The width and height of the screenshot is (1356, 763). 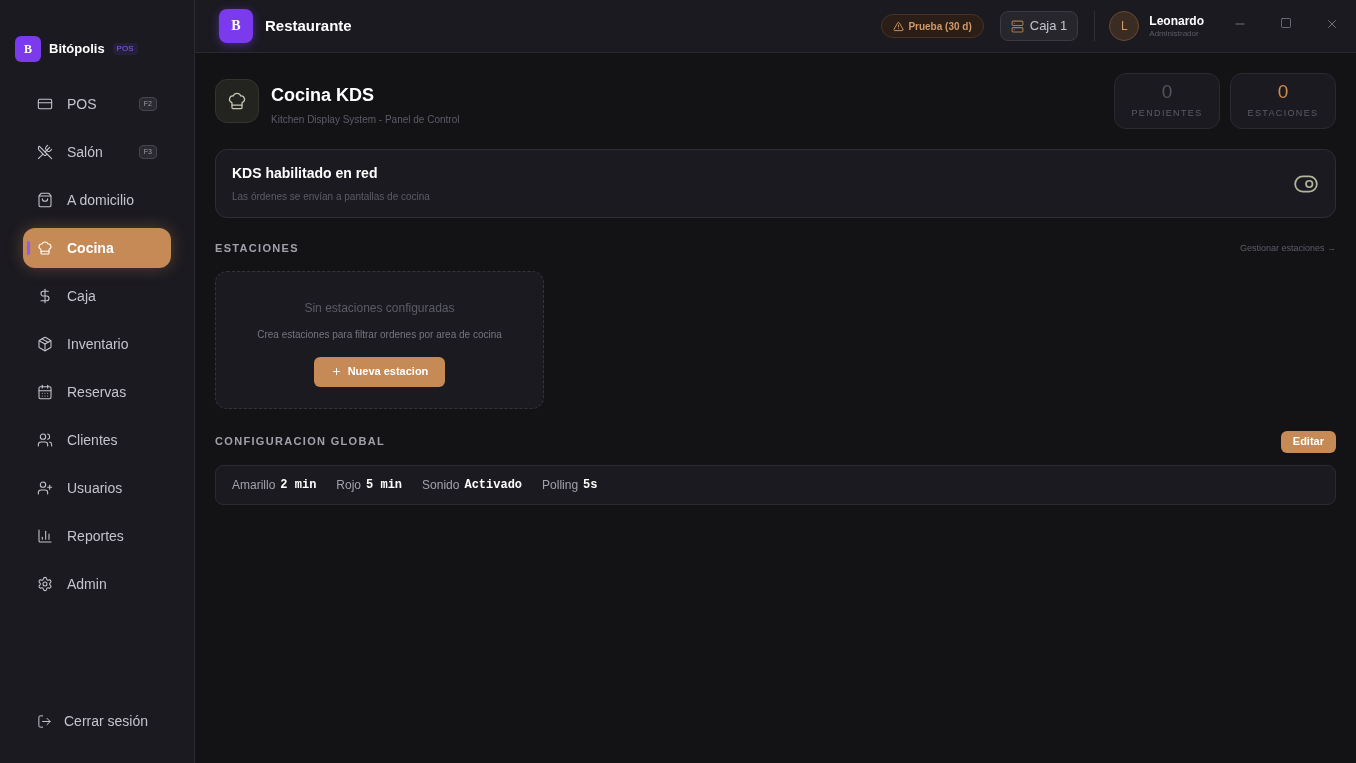 What do you see at coordinates (257, 248) in the screenshot?
I see `section-heading: ESTACIONES` at bounding box center [257, 248].